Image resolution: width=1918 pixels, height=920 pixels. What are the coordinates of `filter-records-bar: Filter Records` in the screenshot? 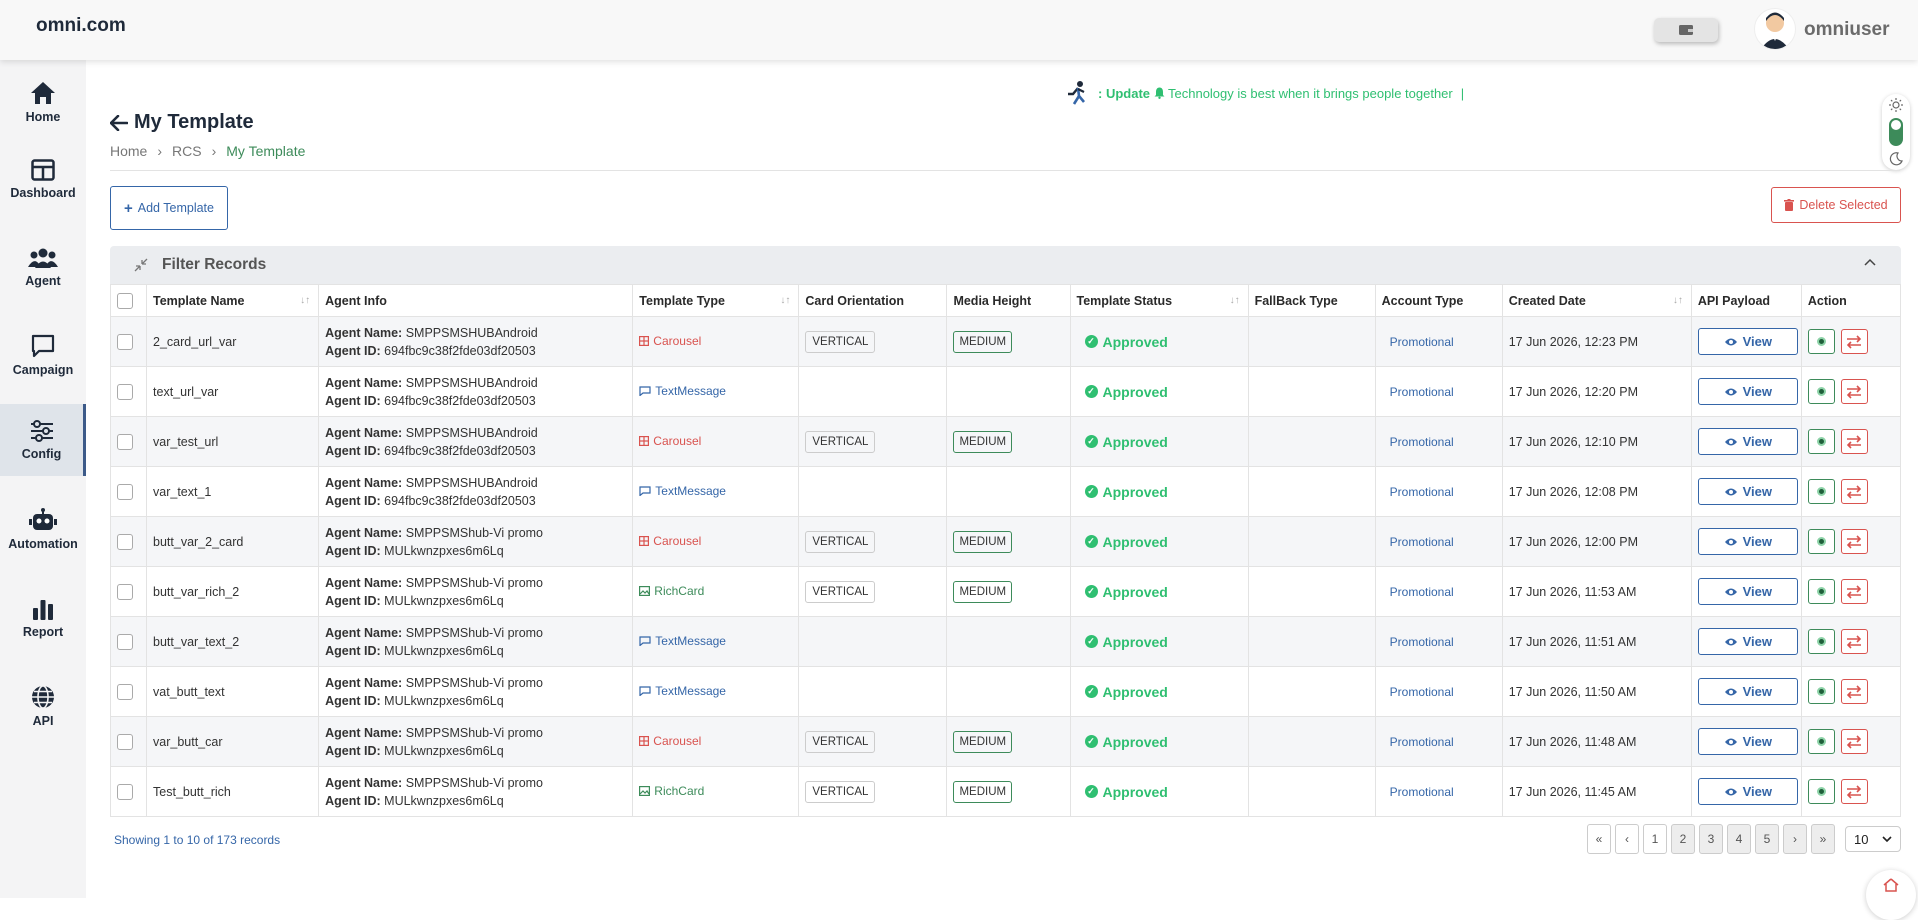 It's located at (1005, 265).